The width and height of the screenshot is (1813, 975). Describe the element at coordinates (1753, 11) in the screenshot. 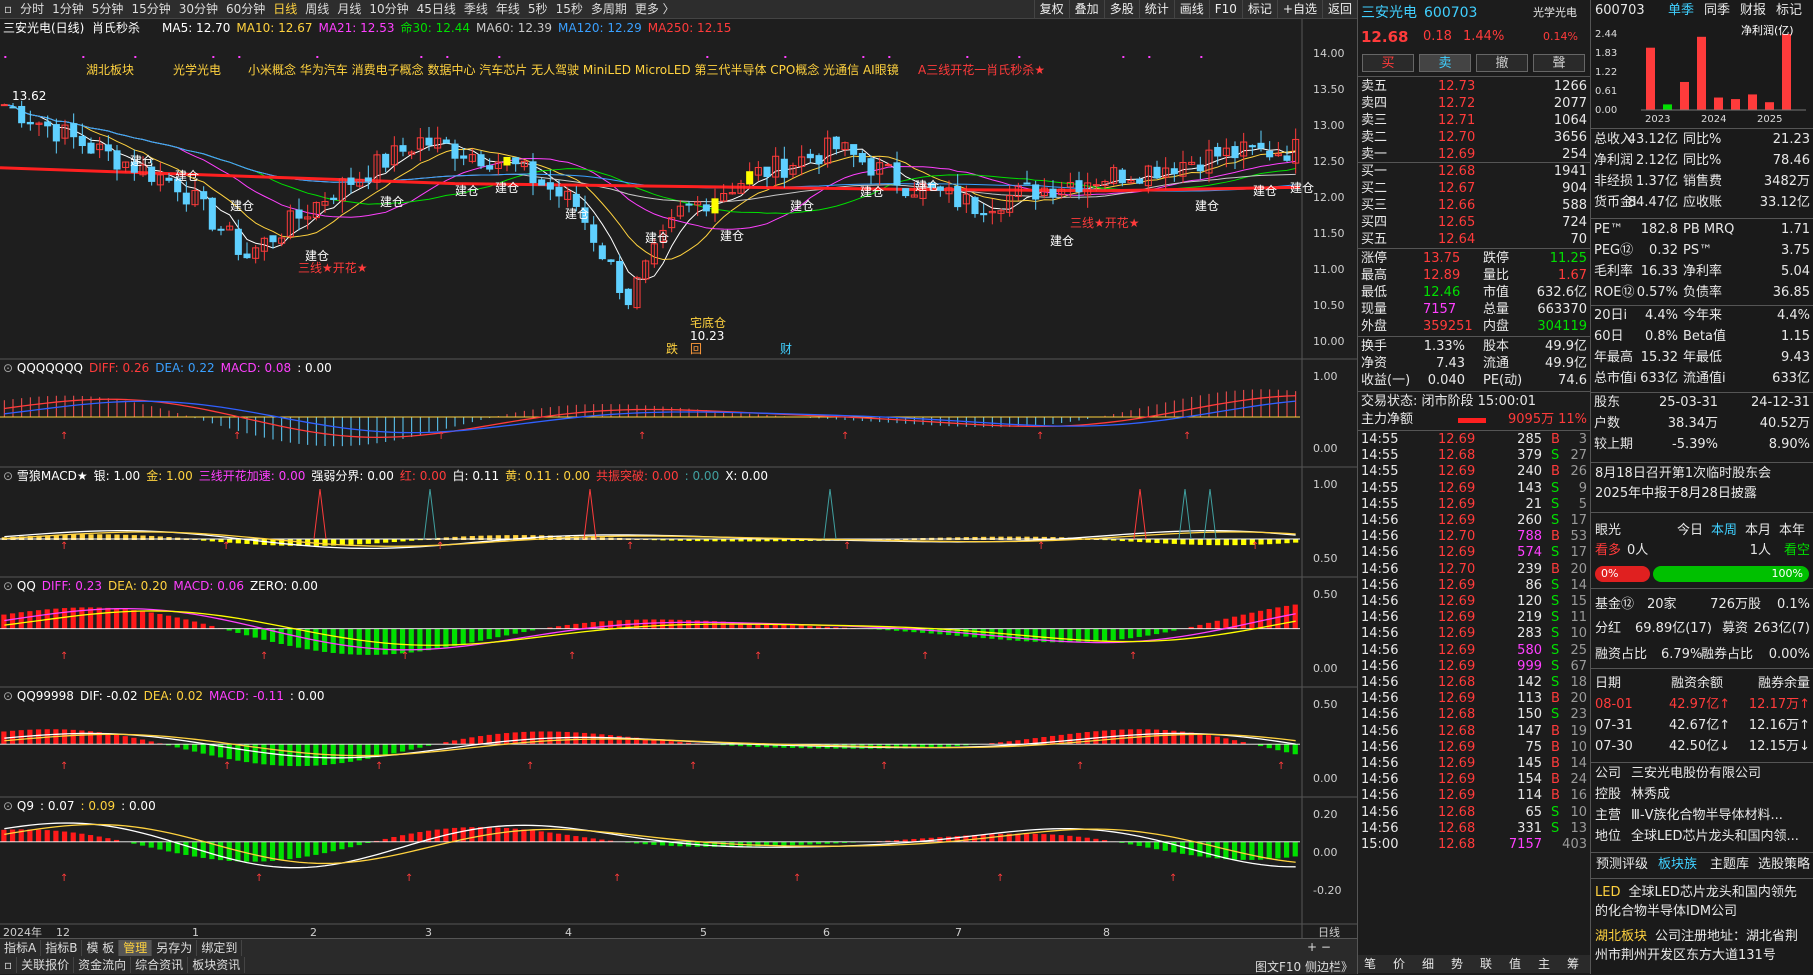

I see `f10-tab: 财报` at that location.